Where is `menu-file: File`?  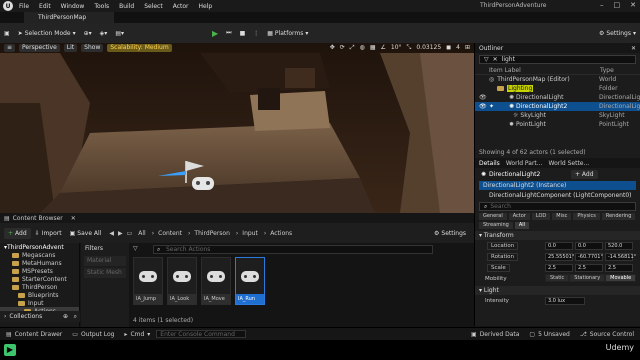
menu-file: File is located at coordinates (24, 6).